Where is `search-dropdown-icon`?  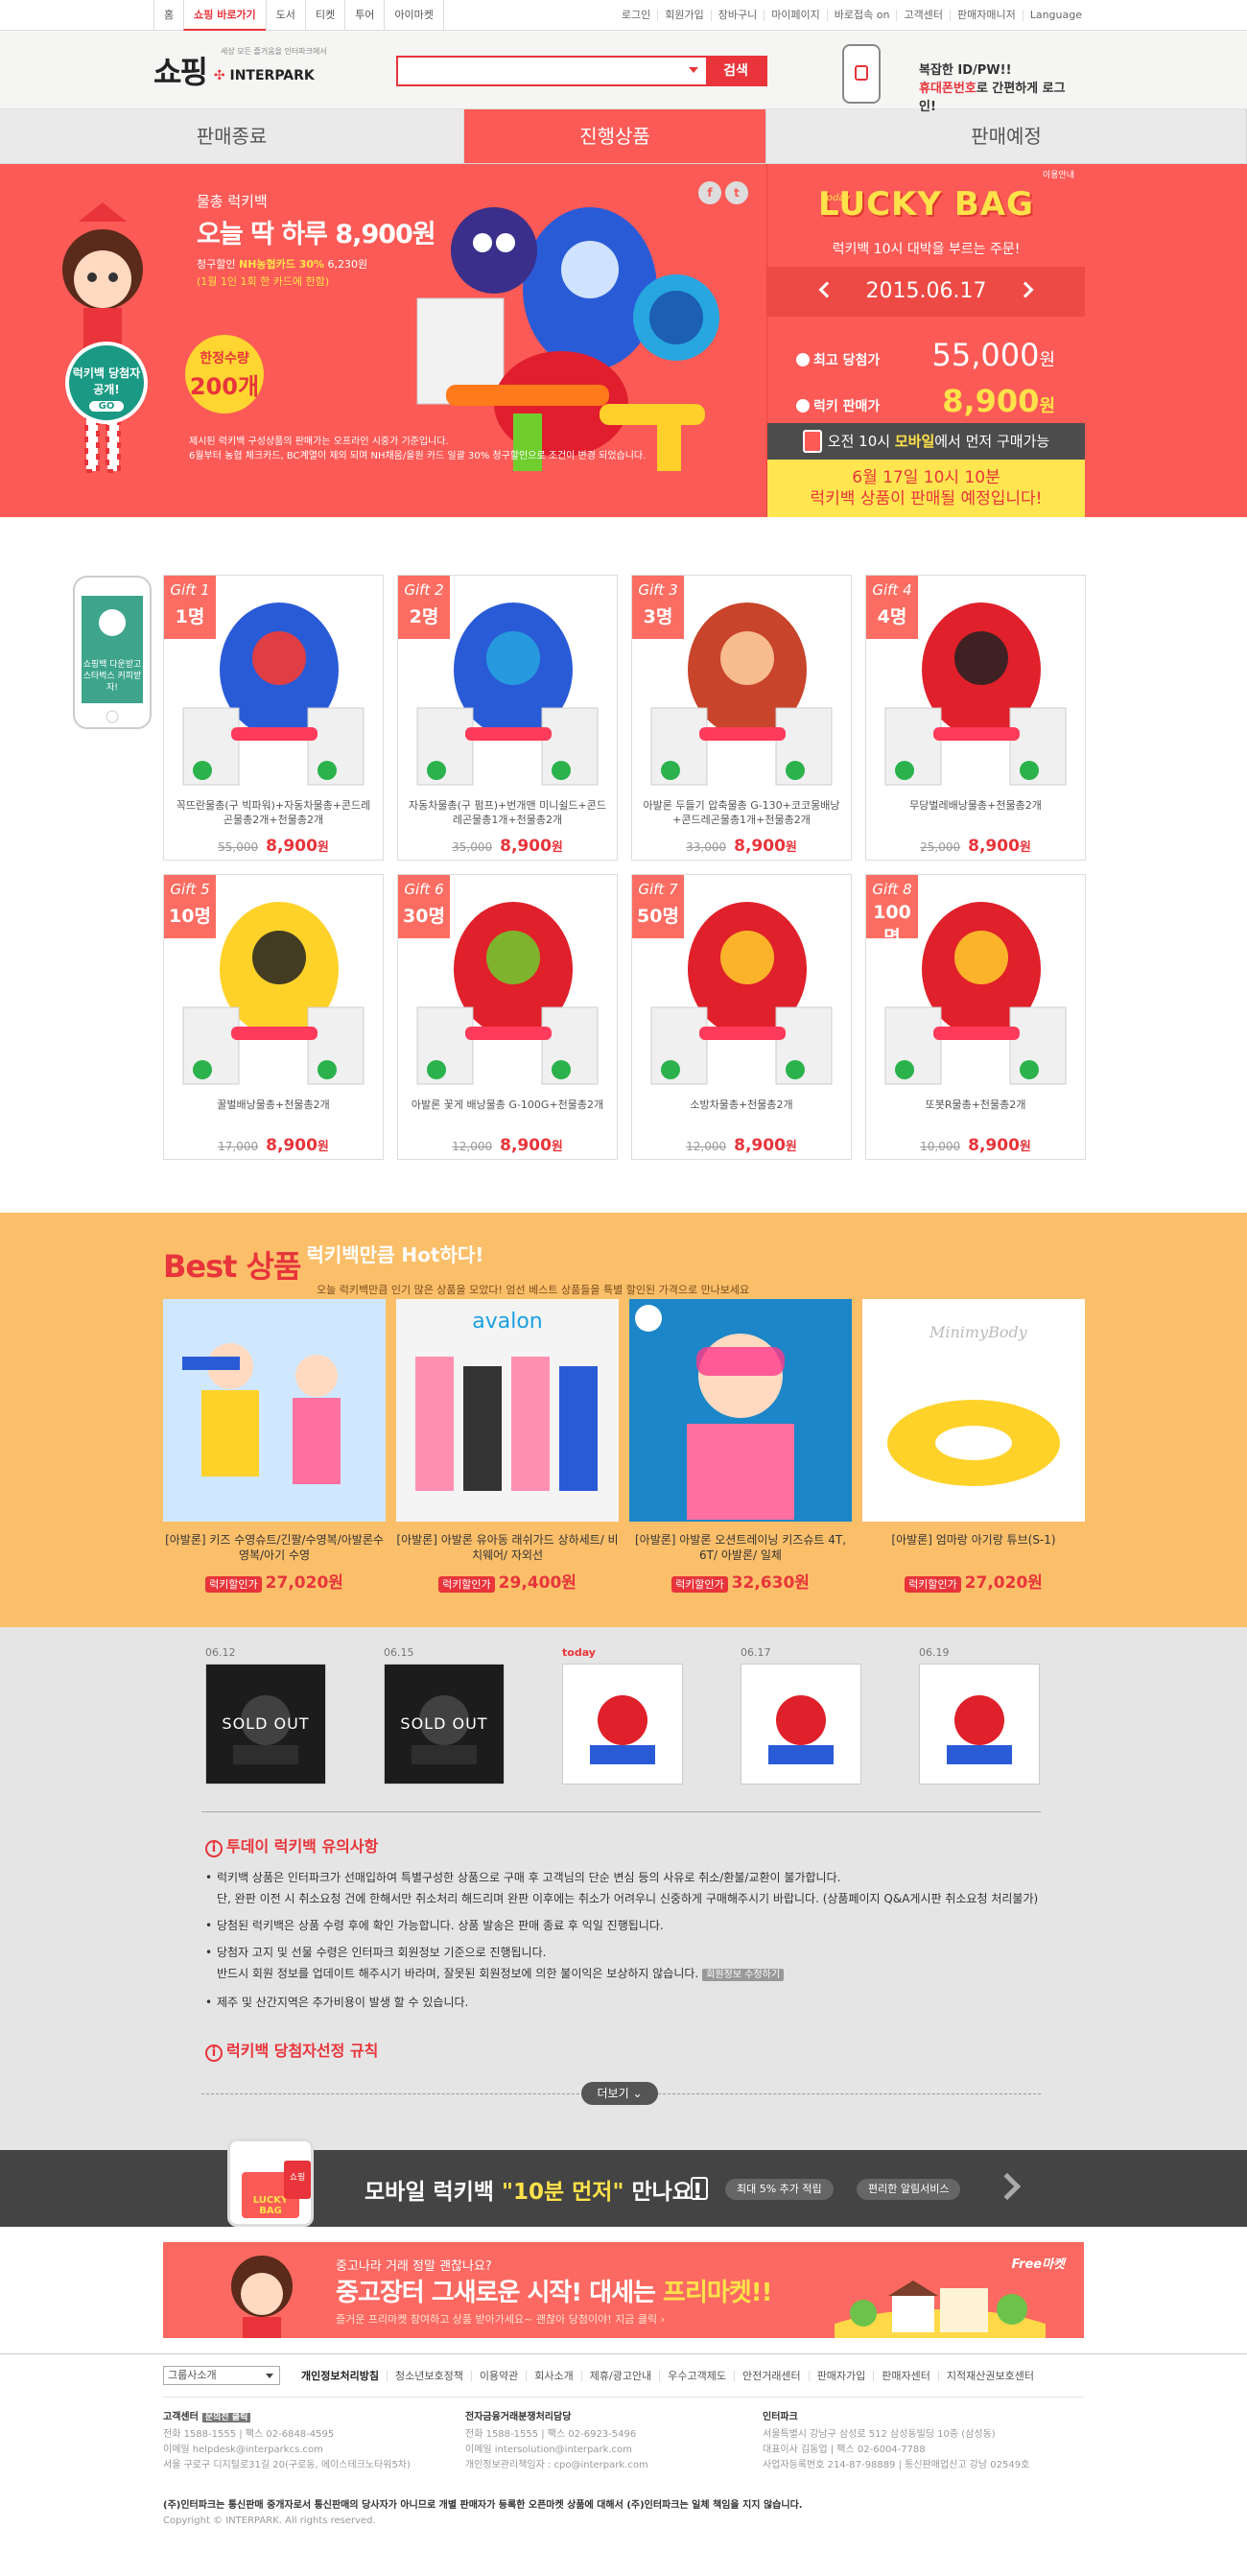 search-dropdown-icon is located at coordinates (693, 70).